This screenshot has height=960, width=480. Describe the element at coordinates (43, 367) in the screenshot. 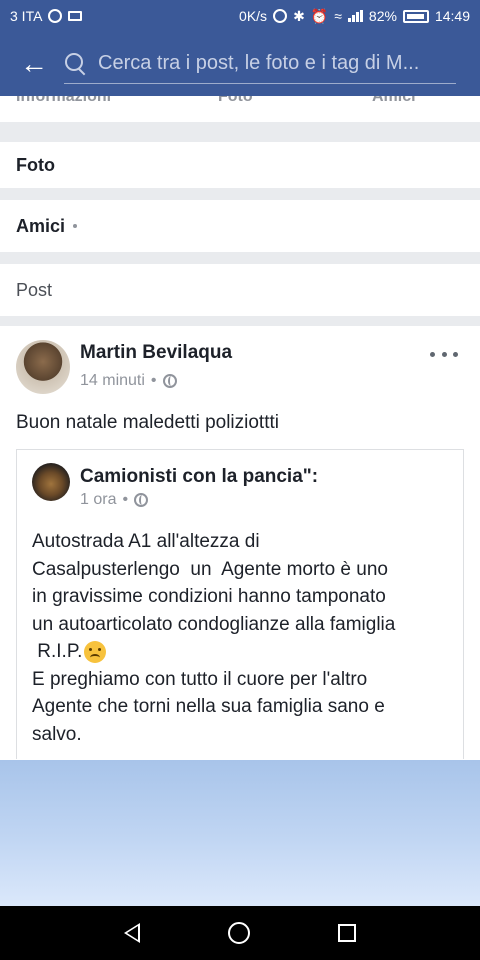

I see `avatar` at that location.